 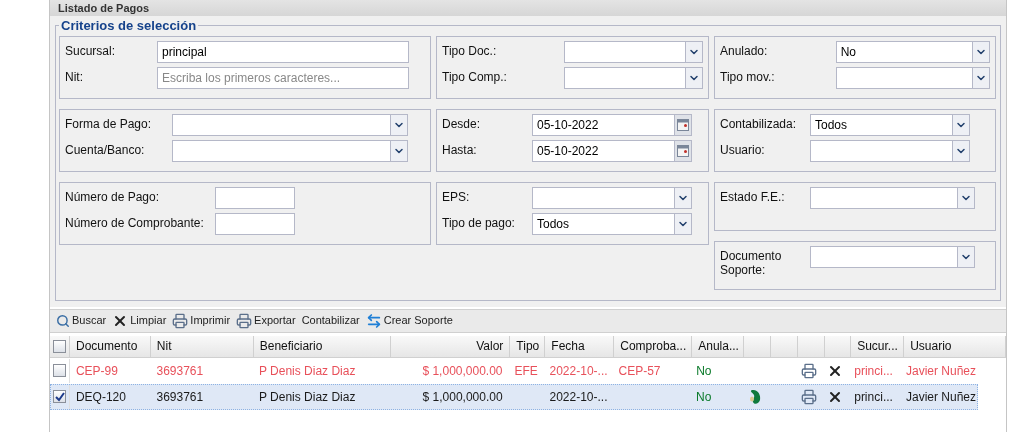 I want to click on table-cell-text: No, so click(x=704, y=397).